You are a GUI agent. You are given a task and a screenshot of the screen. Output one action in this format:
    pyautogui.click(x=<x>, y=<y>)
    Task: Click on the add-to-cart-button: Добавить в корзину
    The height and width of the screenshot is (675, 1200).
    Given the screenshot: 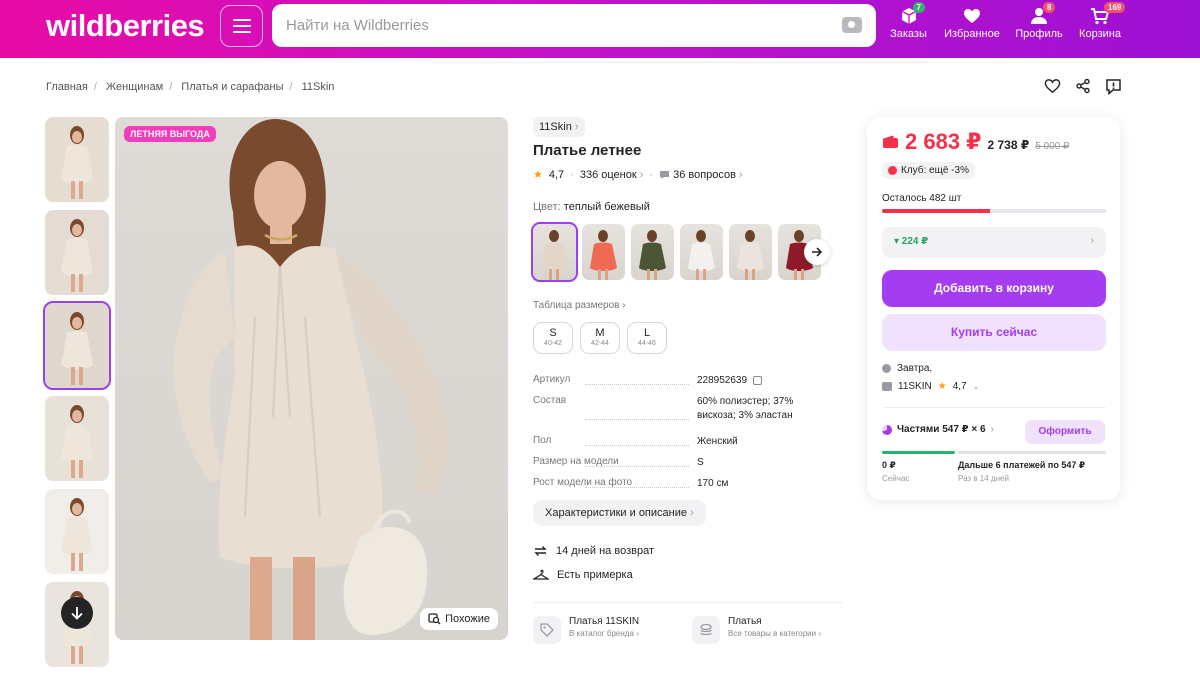 What is the action you would take?
    pyautogui.click(x=994, y=288)
    